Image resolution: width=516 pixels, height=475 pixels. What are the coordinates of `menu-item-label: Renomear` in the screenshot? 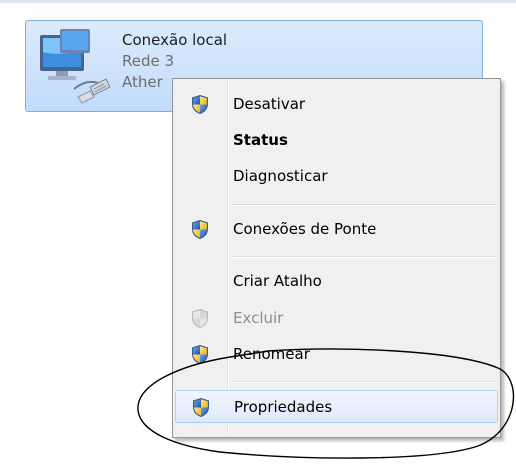 It's located at (271, 354).